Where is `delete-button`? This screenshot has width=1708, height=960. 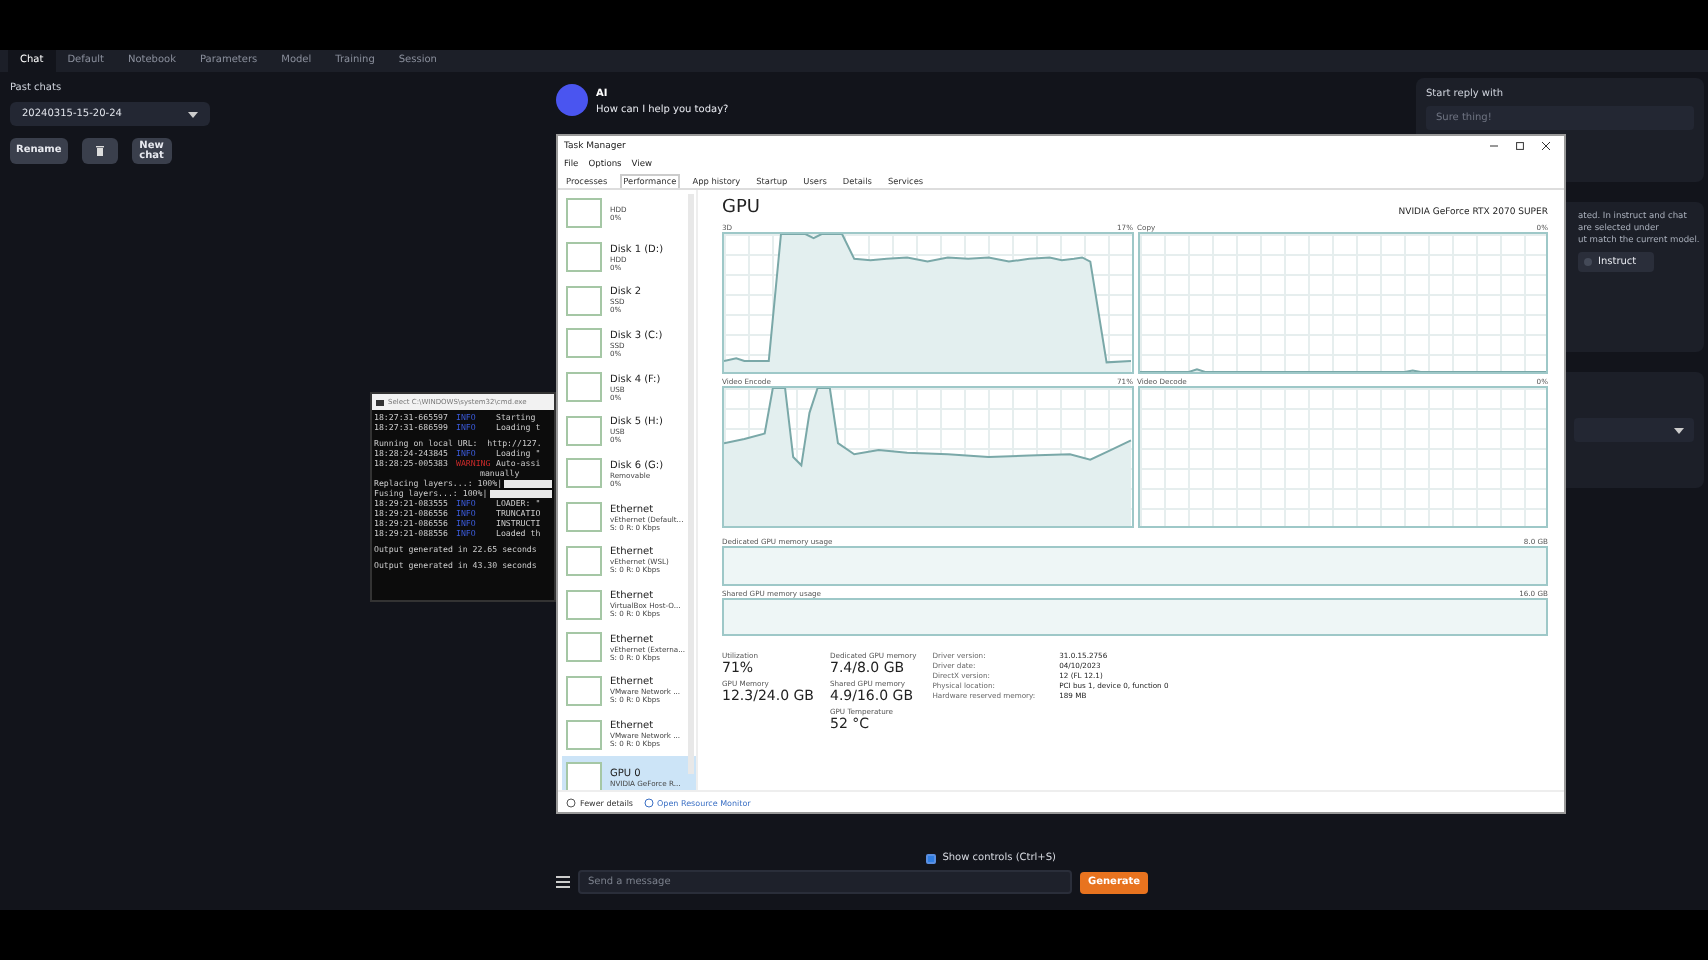
delete-button is located at coordinates (99, 151).